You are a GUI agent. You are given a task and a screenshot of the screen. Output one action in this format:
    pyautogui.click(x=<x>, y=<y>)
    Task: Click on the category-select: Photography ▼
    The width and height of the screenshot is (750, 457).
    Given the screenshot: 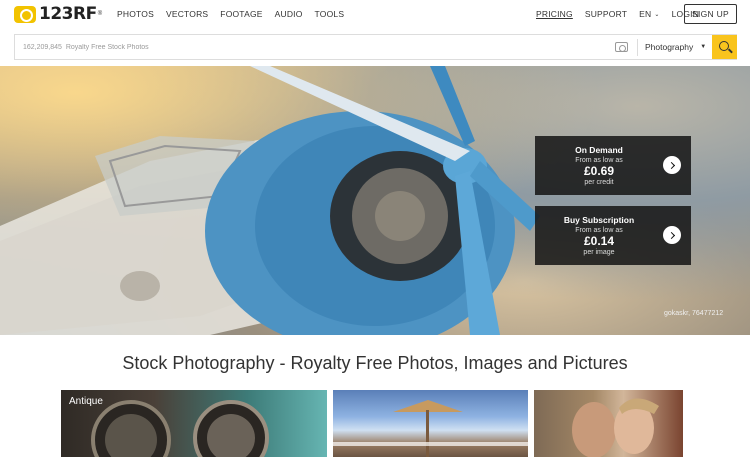 What is the action you would take?
    pyautogui.click(x=675, y=47)
    